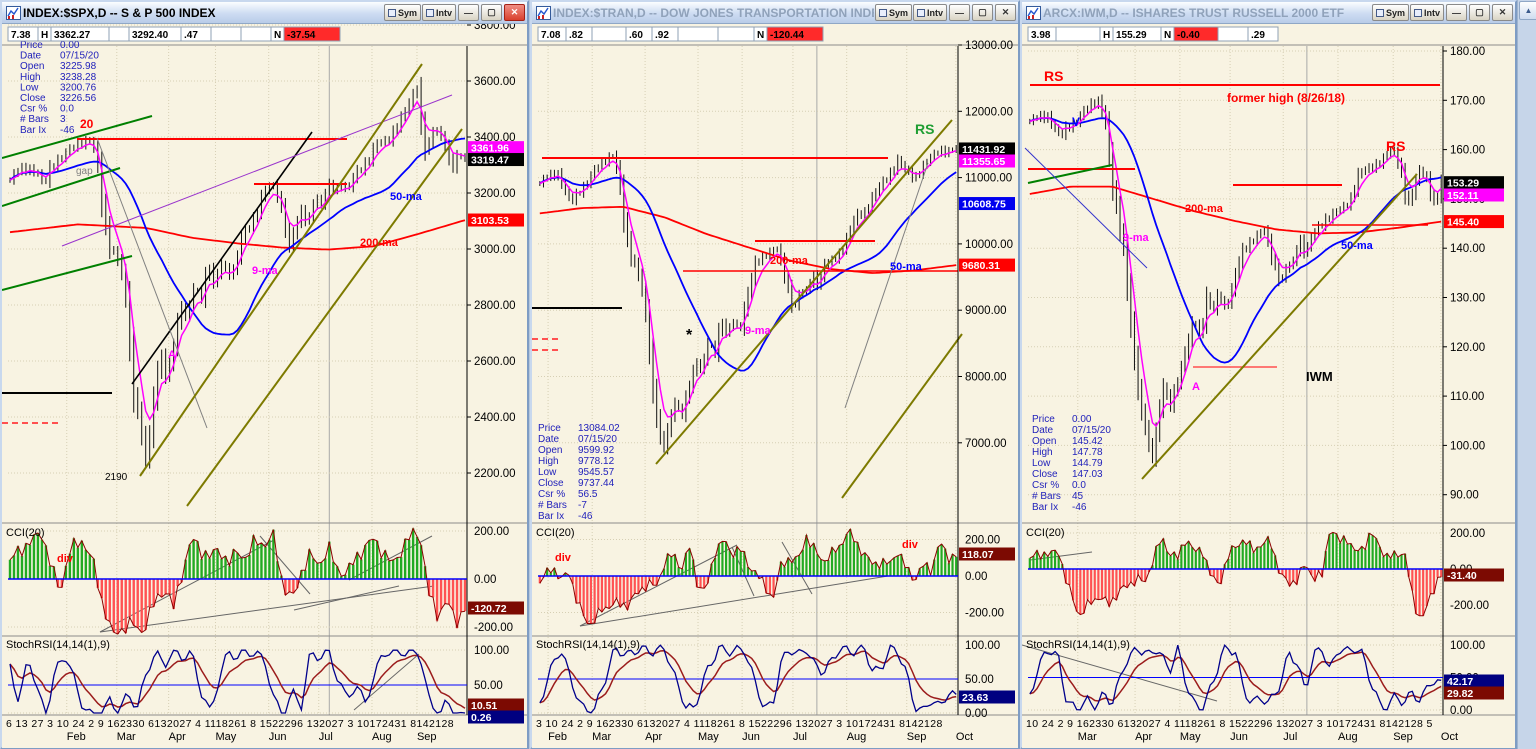 The image size is (1536, 749). Describe the element at coordinates (78, 98) in the screenshot. I see `svg-text: 3226.56` at that location.